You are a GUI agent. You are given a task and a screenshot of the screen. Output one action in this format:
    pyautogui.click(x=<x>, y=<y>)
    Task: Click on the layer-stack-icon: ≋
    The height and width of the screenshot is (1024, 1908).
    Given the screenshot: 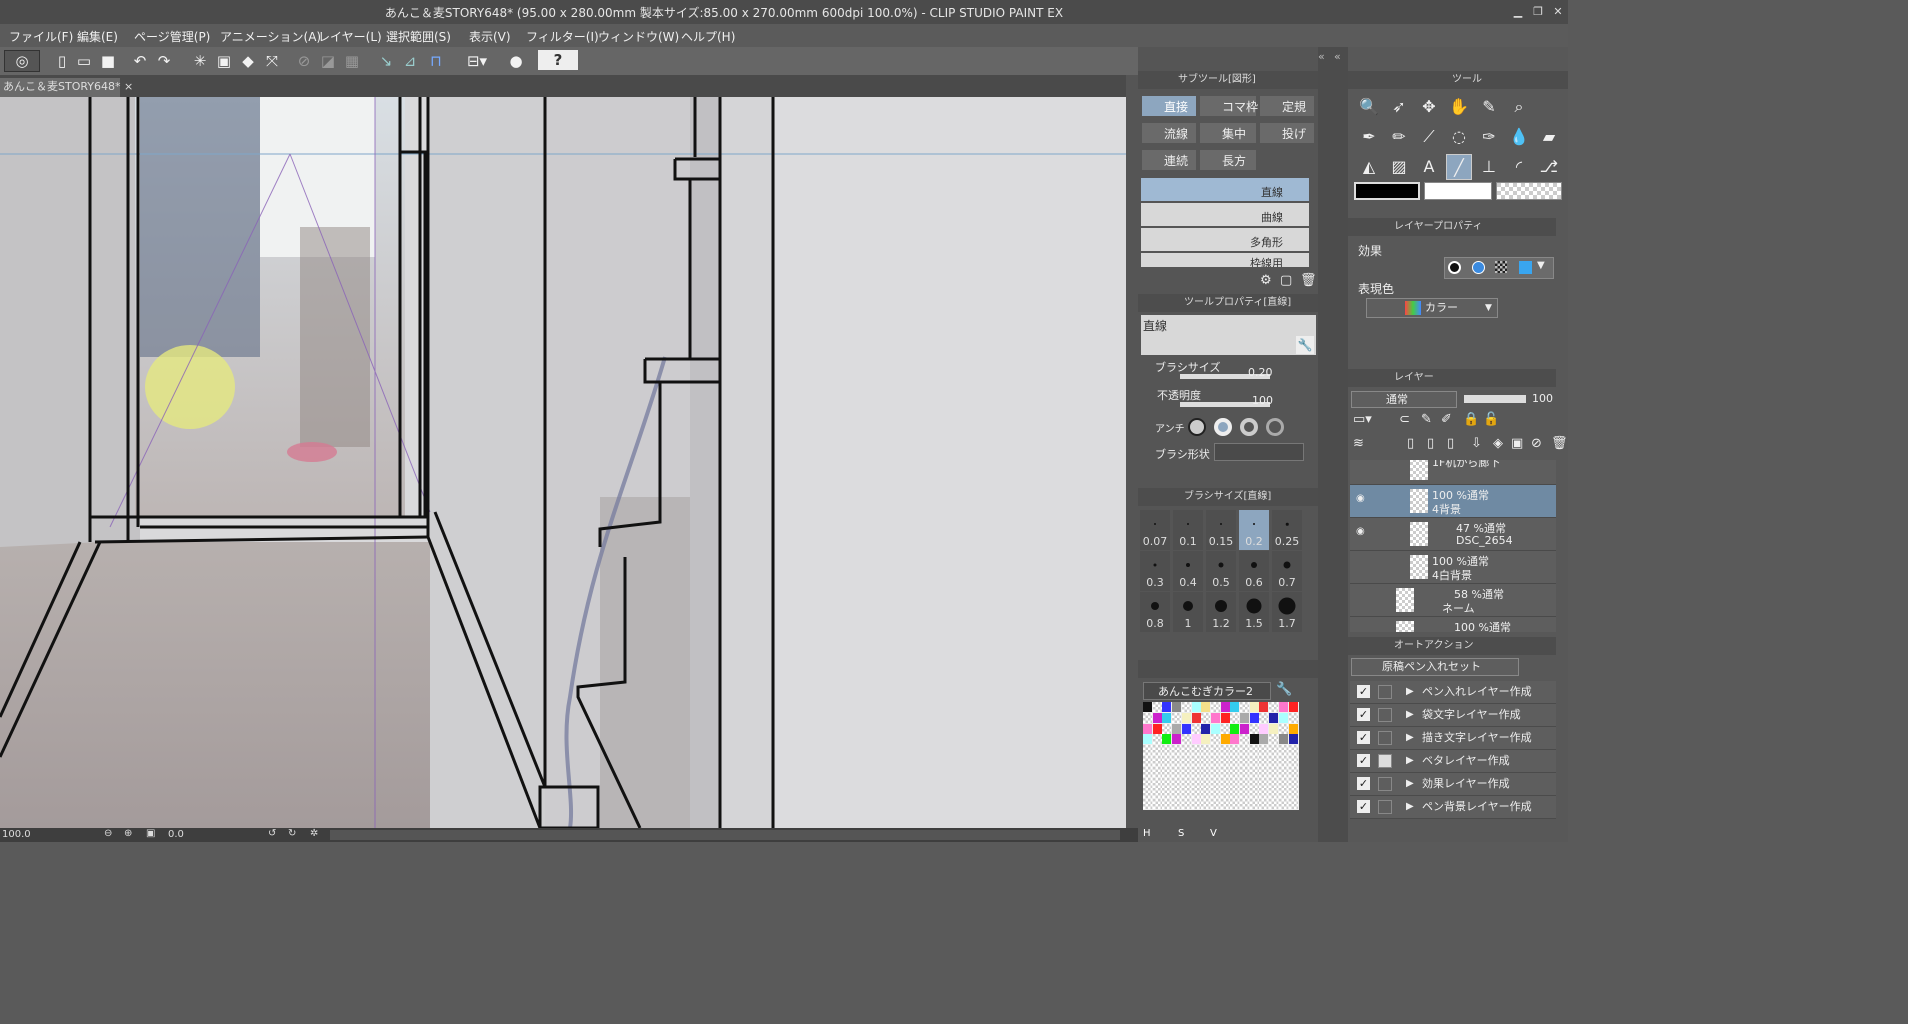 What is the action you would take?
    pyautogui.click(x=1358, y=443)
    